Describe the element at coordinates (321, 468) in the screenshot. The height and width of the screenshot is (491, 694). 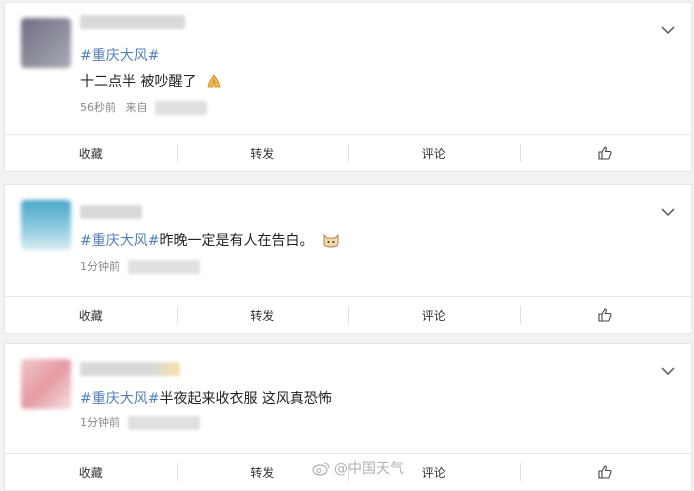
I see `weibo-logo-icon` at that location.